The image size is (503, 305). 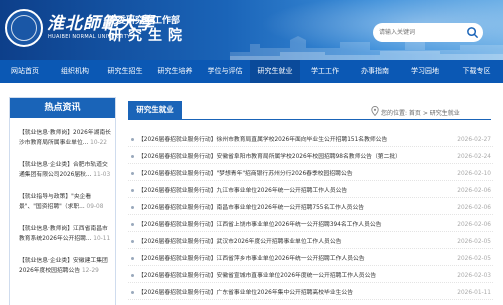 What do you see at coordinates (90, 271) in the screenshot?
I see `news-date: 12-29` at bounding box center [90, 271].